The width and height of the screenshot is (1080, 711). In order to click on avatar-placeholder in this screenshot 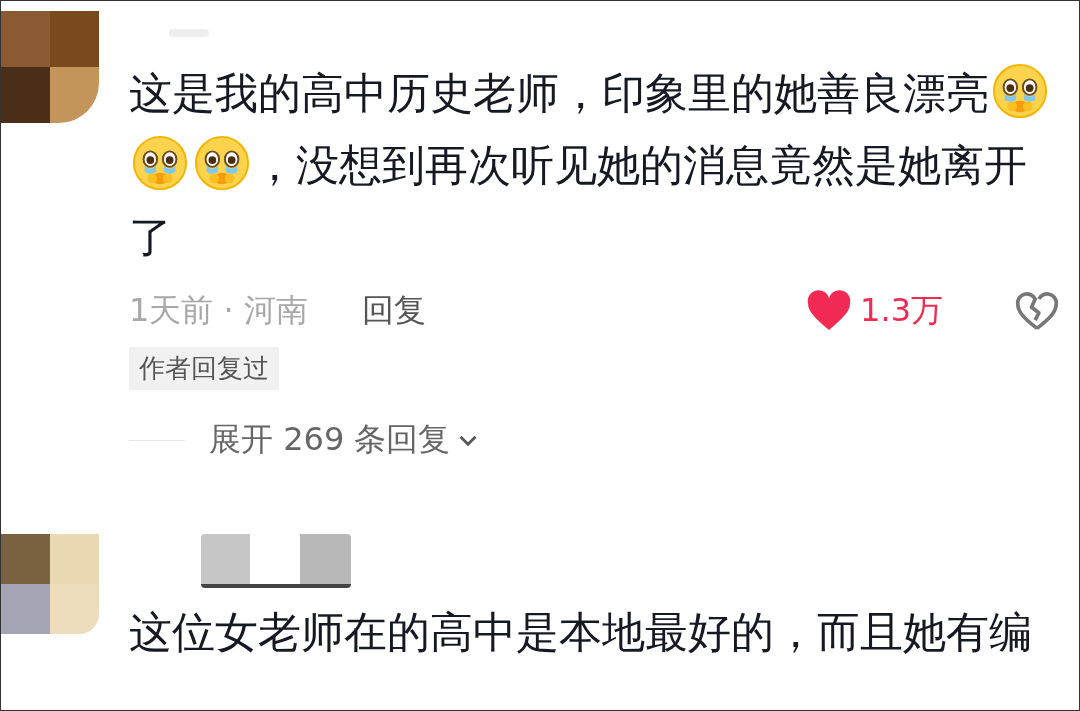, I will do `click(50, 67)`.